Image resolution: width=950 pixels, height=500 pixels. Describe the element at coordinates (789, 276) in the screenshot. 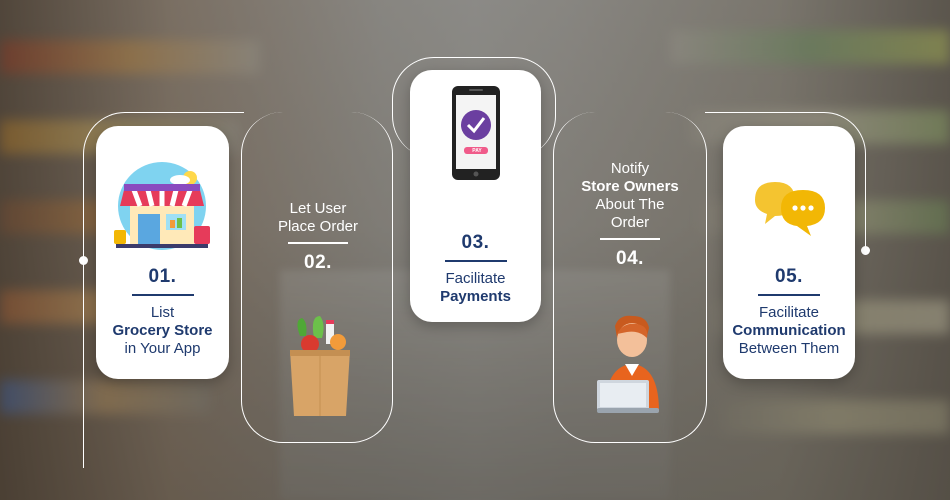

I see `step-number: 05.` at that location.